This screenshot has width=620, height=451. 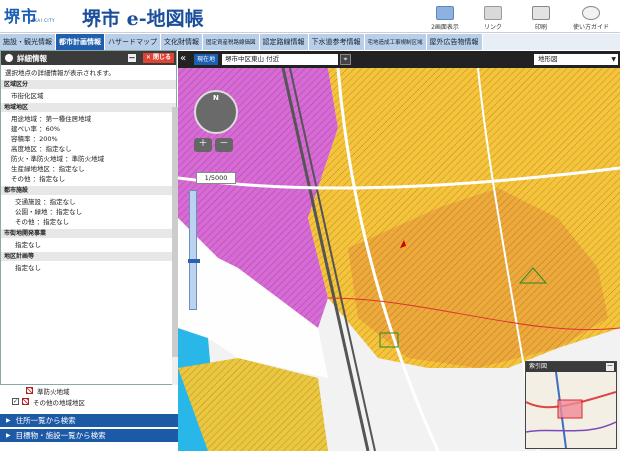 What do you see at coordinates (53, 391) in the screenshot?
I see `legend-label: 準防火地域` at bounding box center [53, 391].